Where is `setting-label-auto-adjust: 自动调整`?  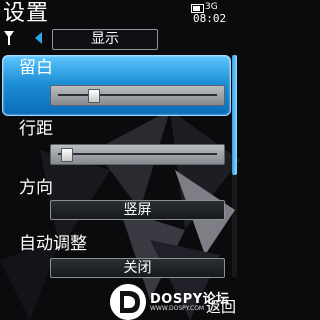 setting-label-auto-adjust: 自动调整 is located at coordinates (53, 244).